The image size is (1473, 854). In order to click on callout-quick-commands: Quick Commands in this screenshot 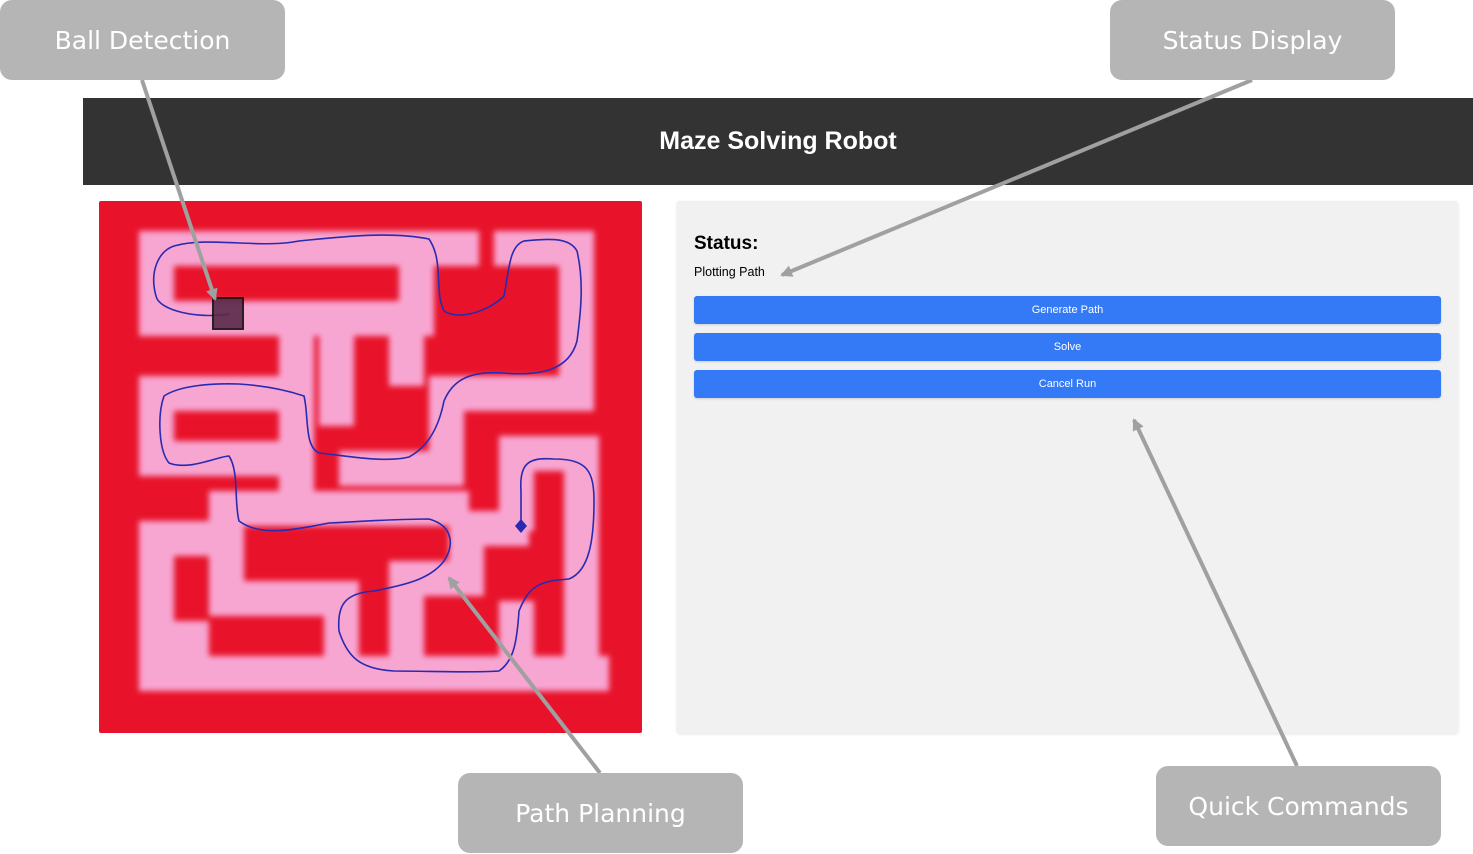, I will do `click(1298, 806)`.